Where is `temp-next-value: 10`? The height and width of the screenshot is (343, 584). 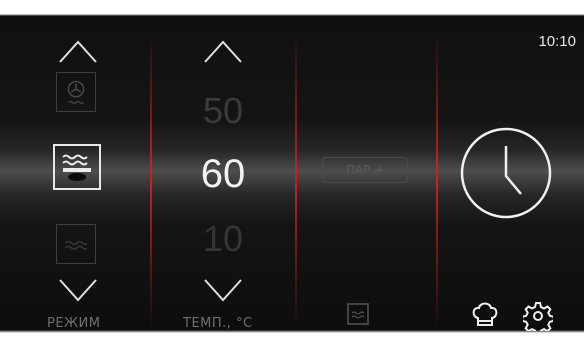 temp-next-value: 10 is located at coordinates (223, 239).